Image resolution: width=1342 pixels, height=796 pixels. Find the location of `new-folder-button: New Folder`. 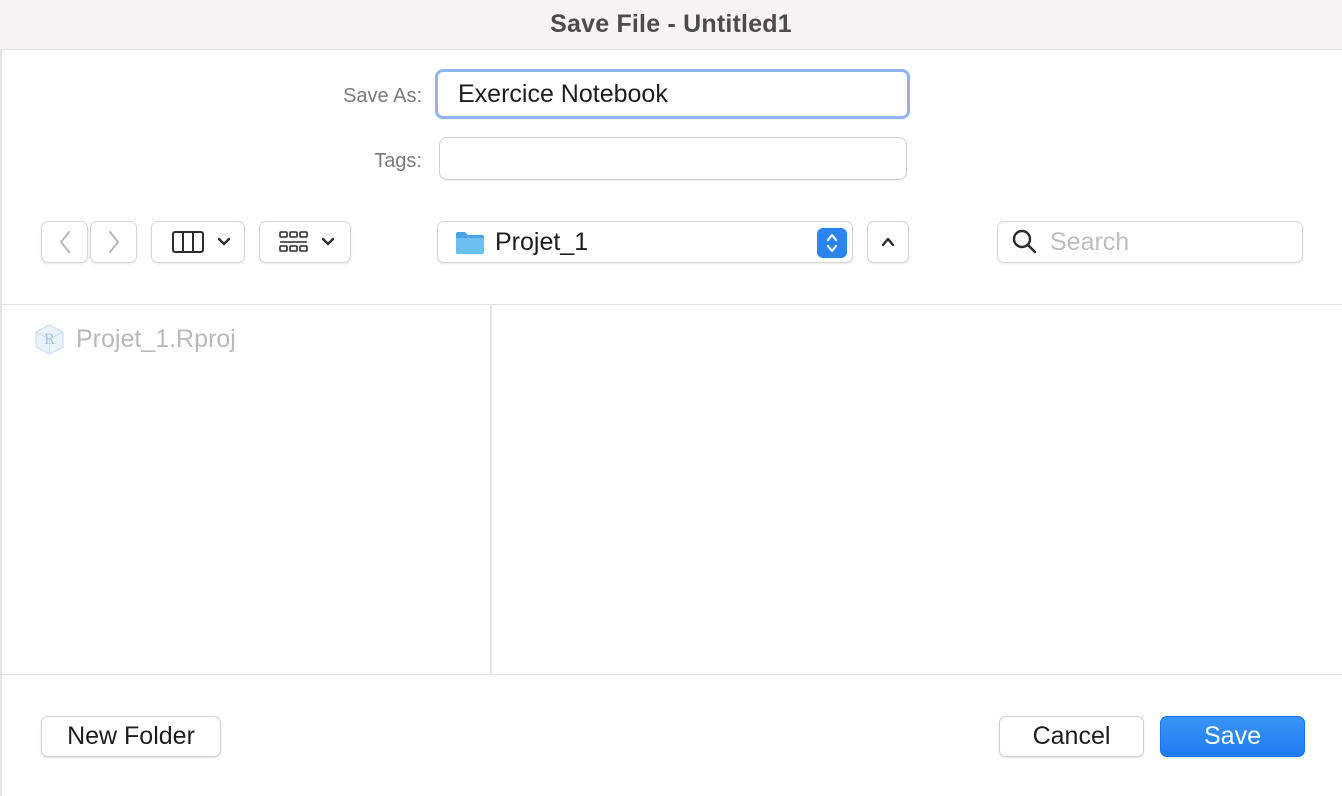

new-folder-button: New Folder is located at coordinates (131, 736).